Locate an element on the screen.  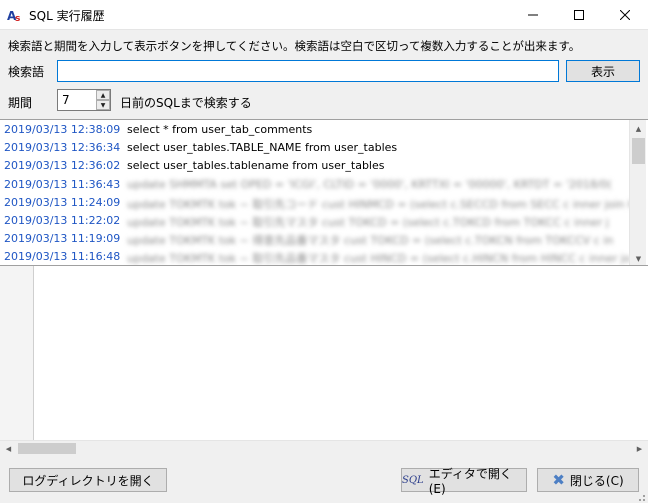
show-button-label: 表示 is located at coordinates (602, 71).